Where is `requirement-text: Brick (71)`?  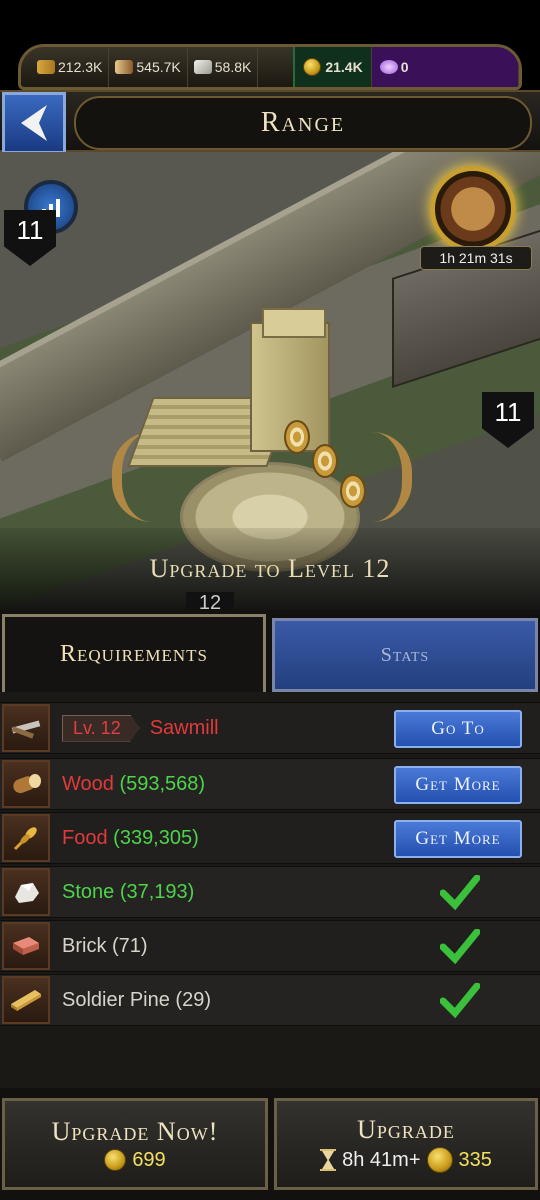 requirement-text: Brick (71) is located at coordinates (105, 946).